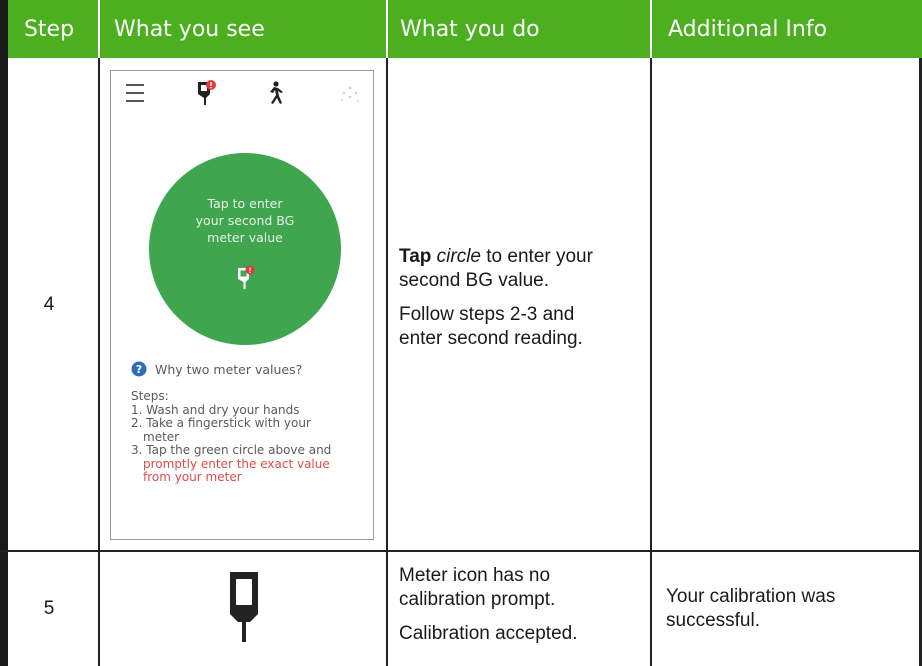 The height and width of the screenshot is (666, 922). What do you see at coordinates (161, 436) in the screenshot?
I see `step-item: meter` at bounding box center [161, 436].